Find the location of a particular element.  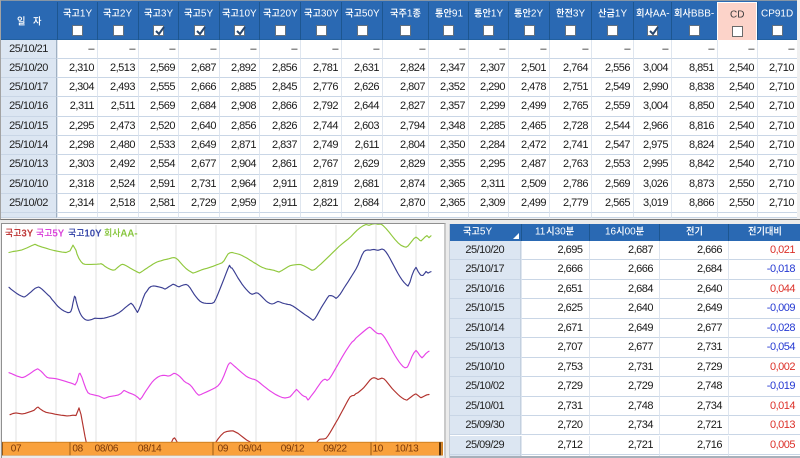

svg-text: 1 is located at coordinates (410, 13).